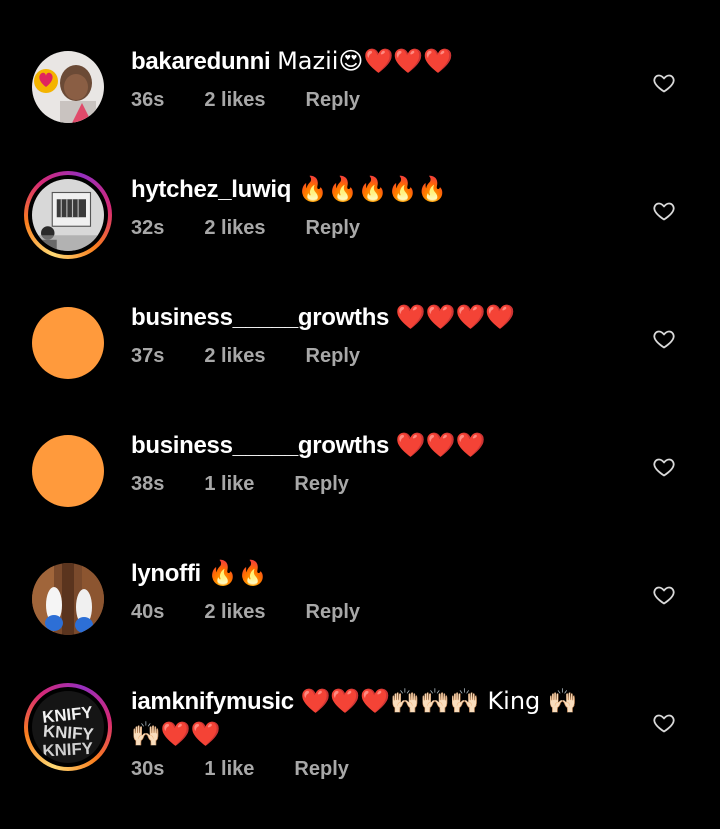  What do you see at coordinates (372, 189) in the screenshot?
I see `comment-text: 🔥🔥🔥🔥🔥` at bounding box center [372, 189].